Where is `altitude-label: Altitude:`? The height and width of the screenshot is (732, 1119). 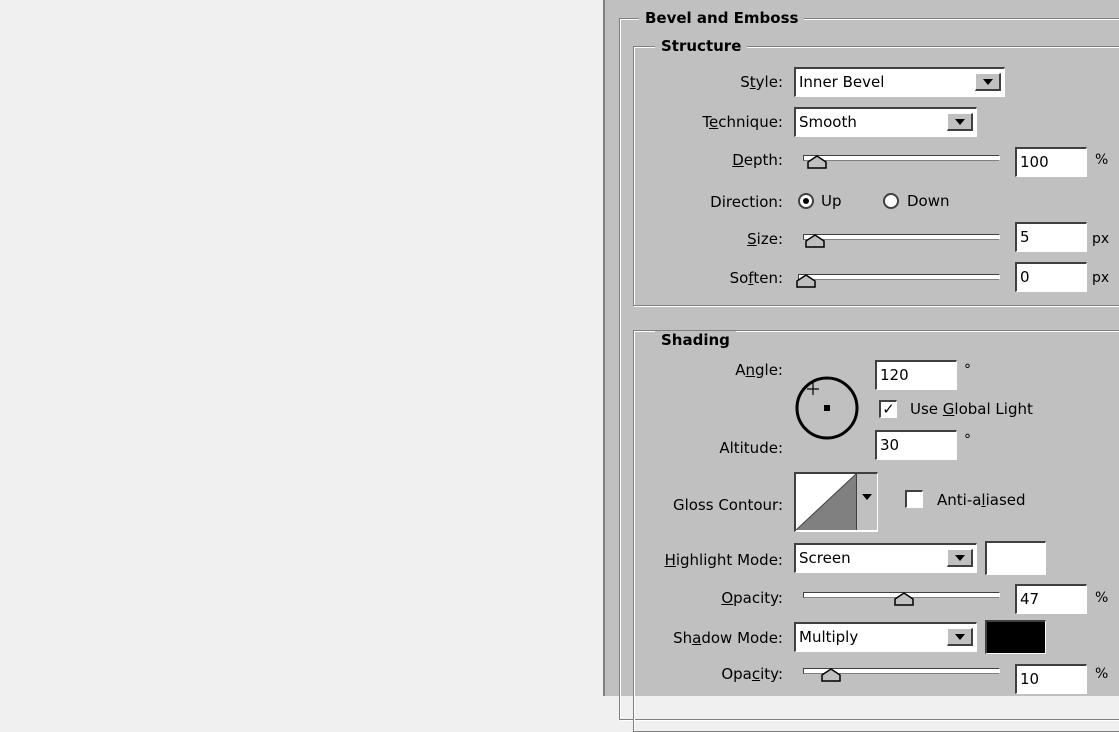
altitude-label: Altitude: is located at coordinates (751, 448).